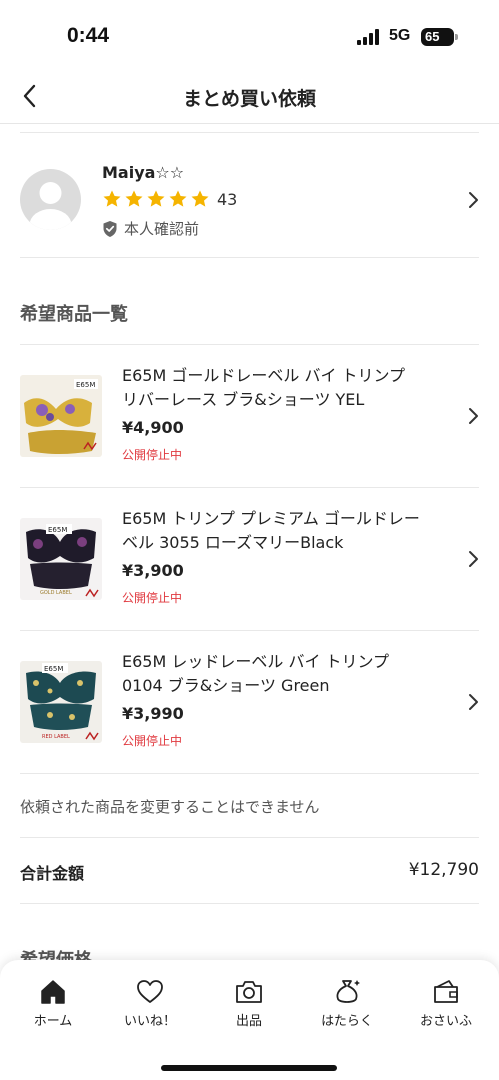  Describe the element at coordinates (61, 559) in the screenshot. I see `product-thumbnail: E65M GOLD LABEL` at that location.